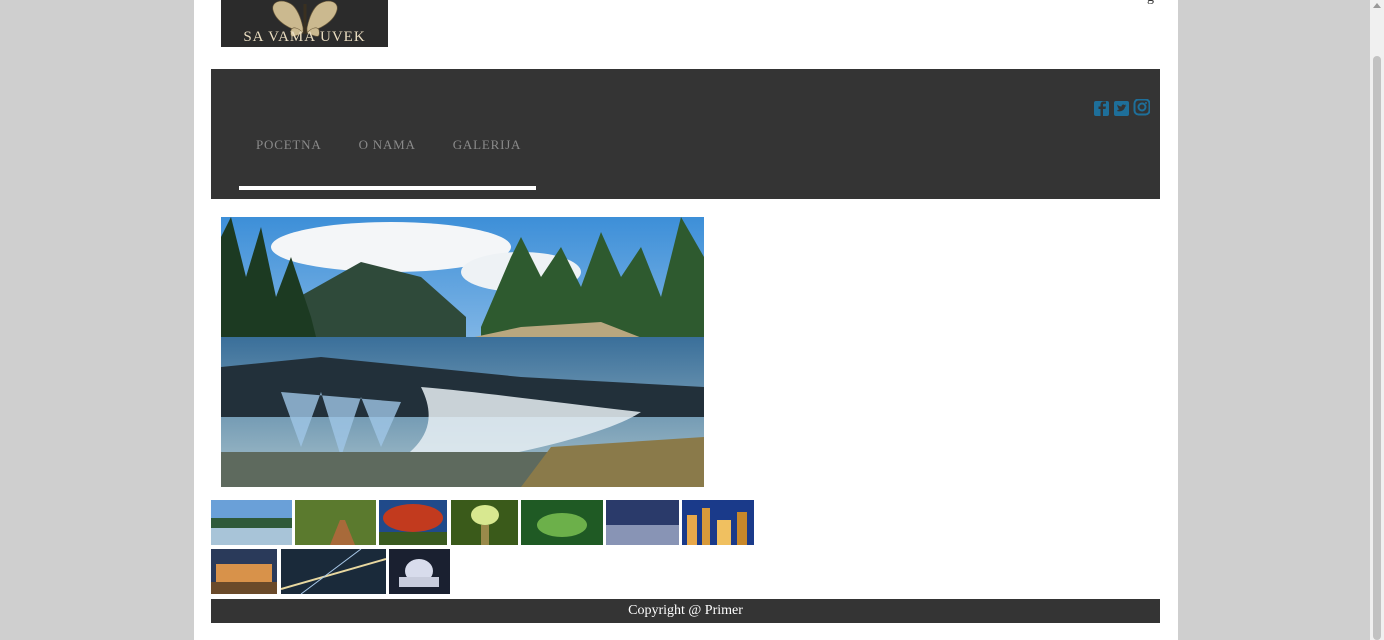 This screenshot has width=1384, height=640. I want to click on header-text-fragment: g, so click(1150, 3).